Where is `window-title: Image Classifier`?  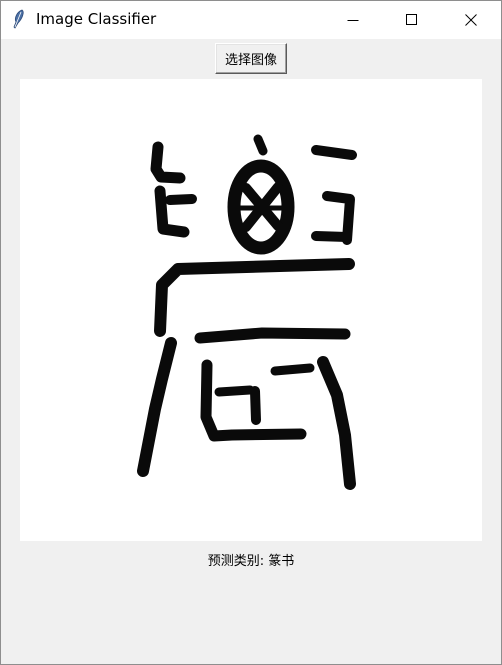 window-title: Image Classifier is located at coordinates (96, 19).